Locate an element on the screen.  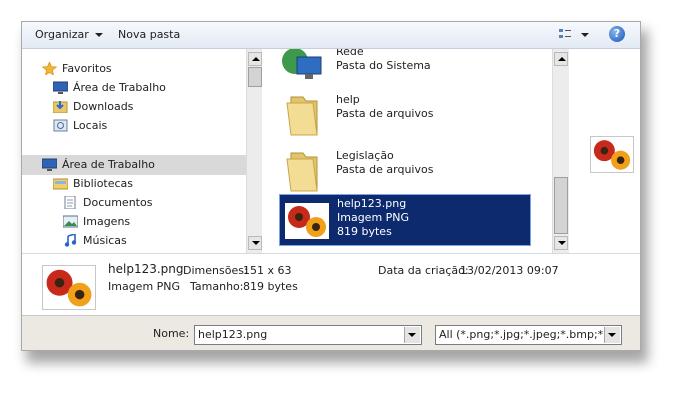
music-icon is located at coordinates (70, 240).